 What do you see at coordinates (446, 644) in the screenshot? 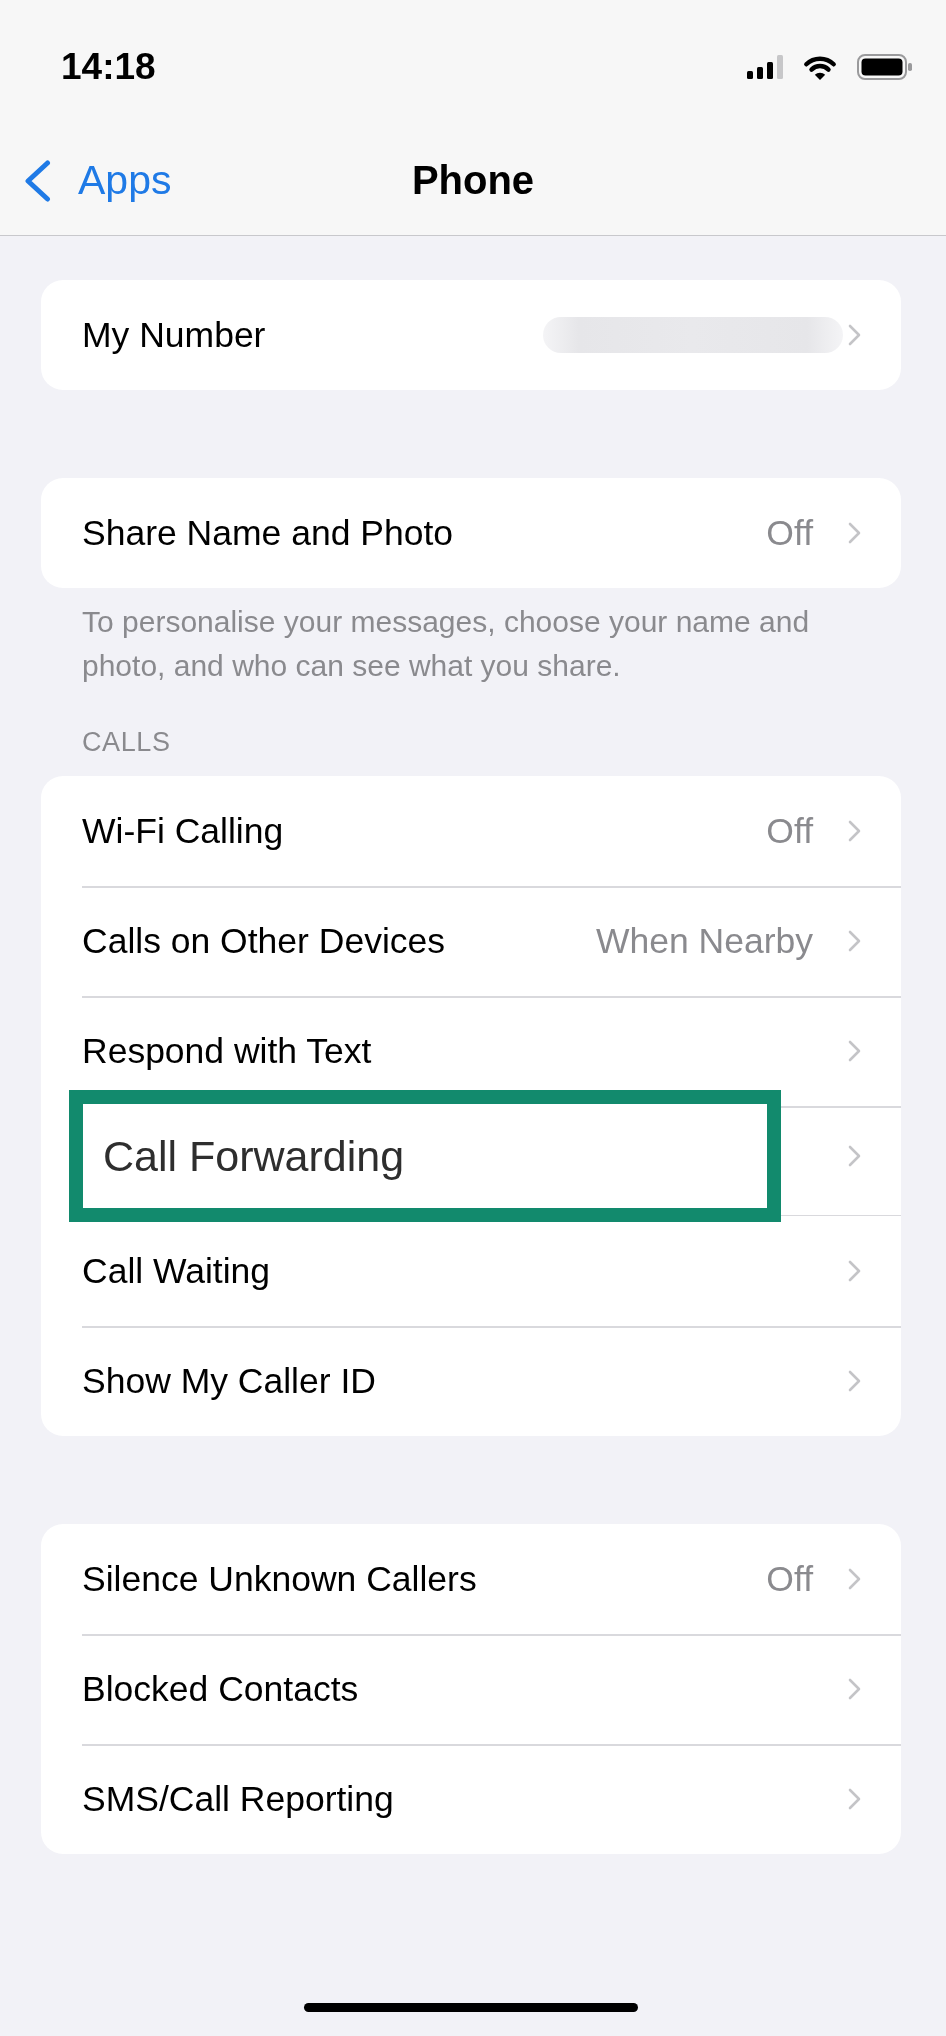
I see `section-footer-text: To personalise your messages, choose your name and photo, and who can see what you share.` at bounding box center [446, 644].